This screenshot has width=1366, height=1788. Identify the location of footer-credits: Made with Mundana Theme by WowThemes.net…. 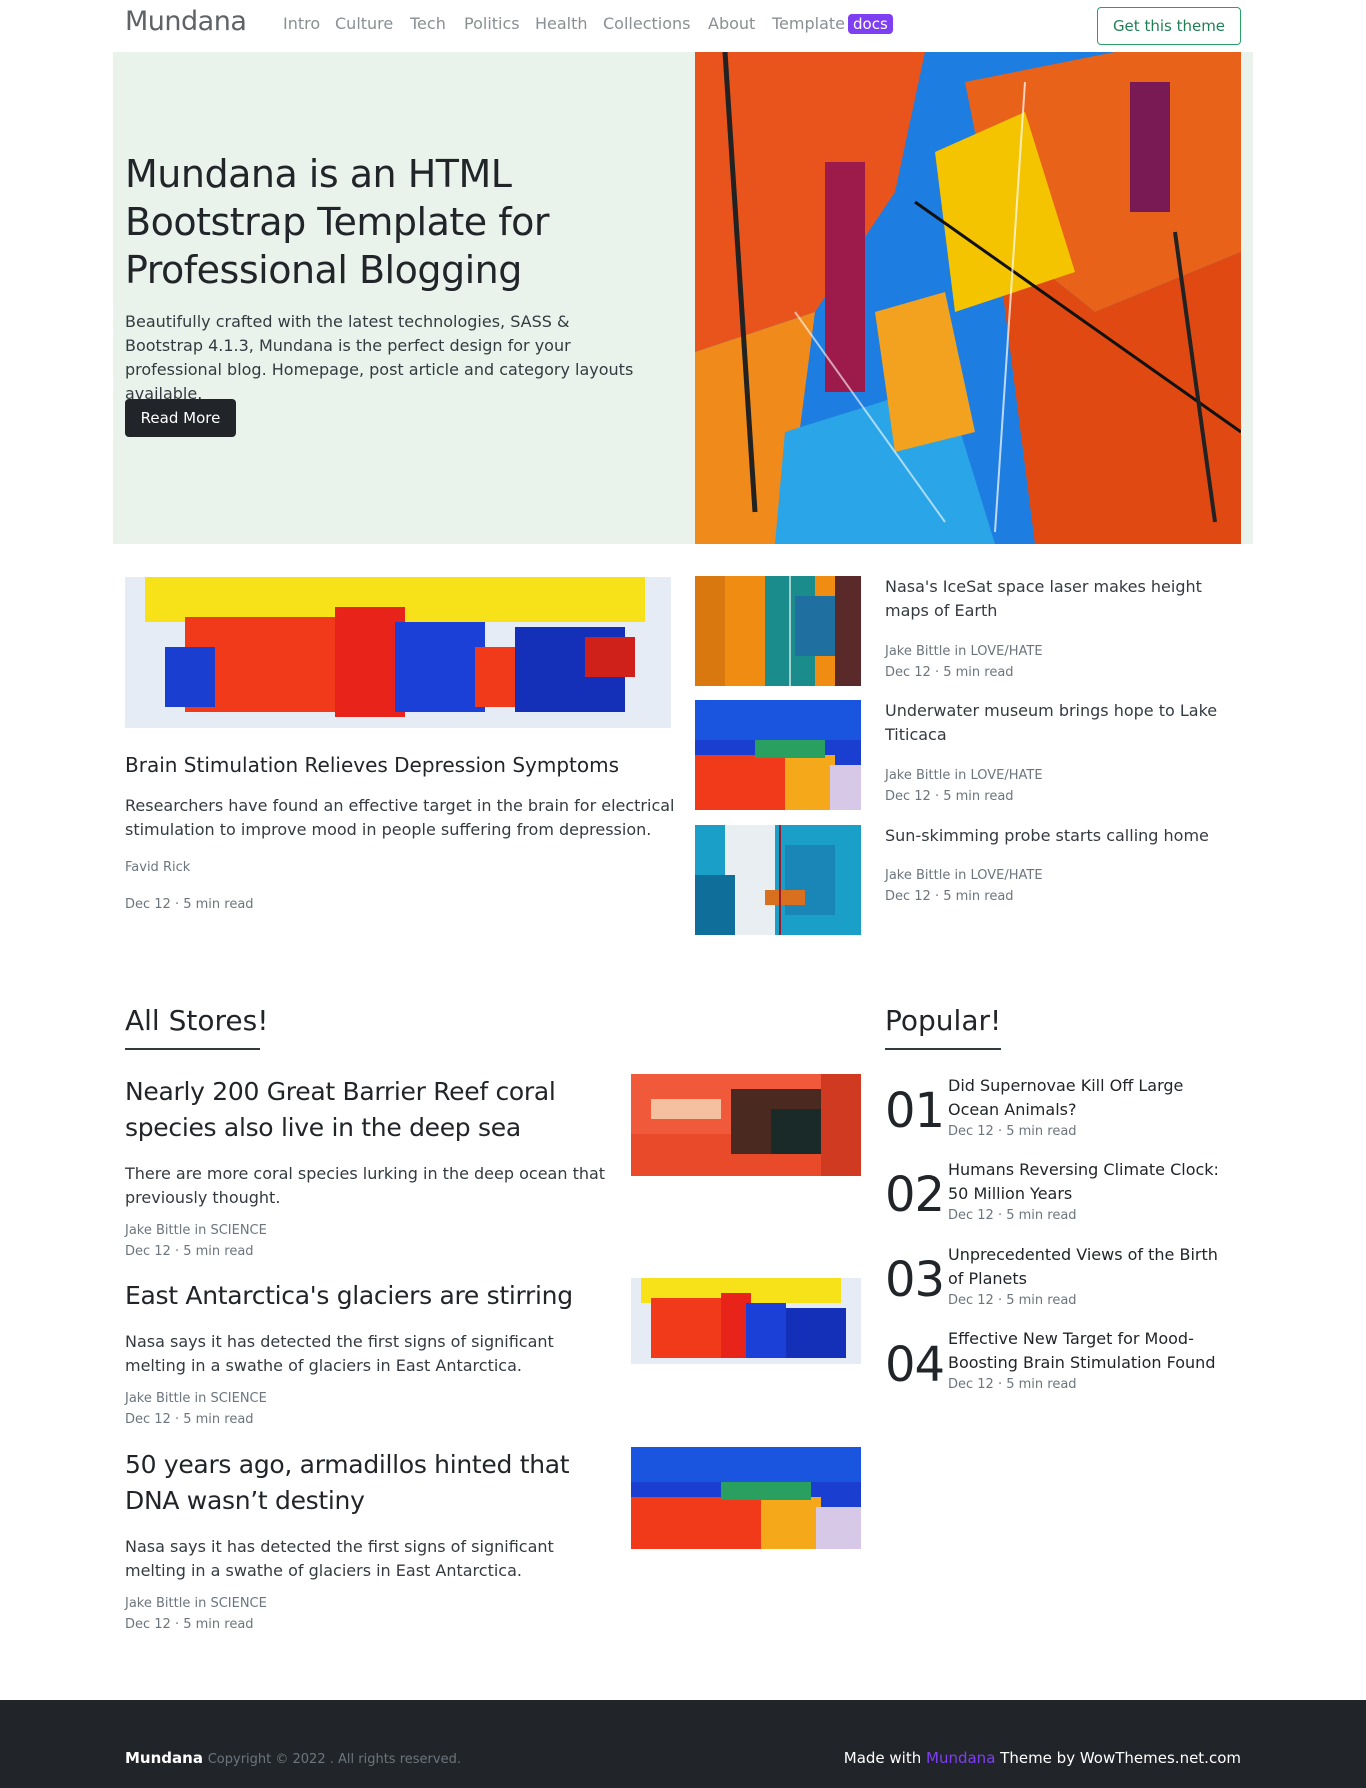
(1042, 1758).